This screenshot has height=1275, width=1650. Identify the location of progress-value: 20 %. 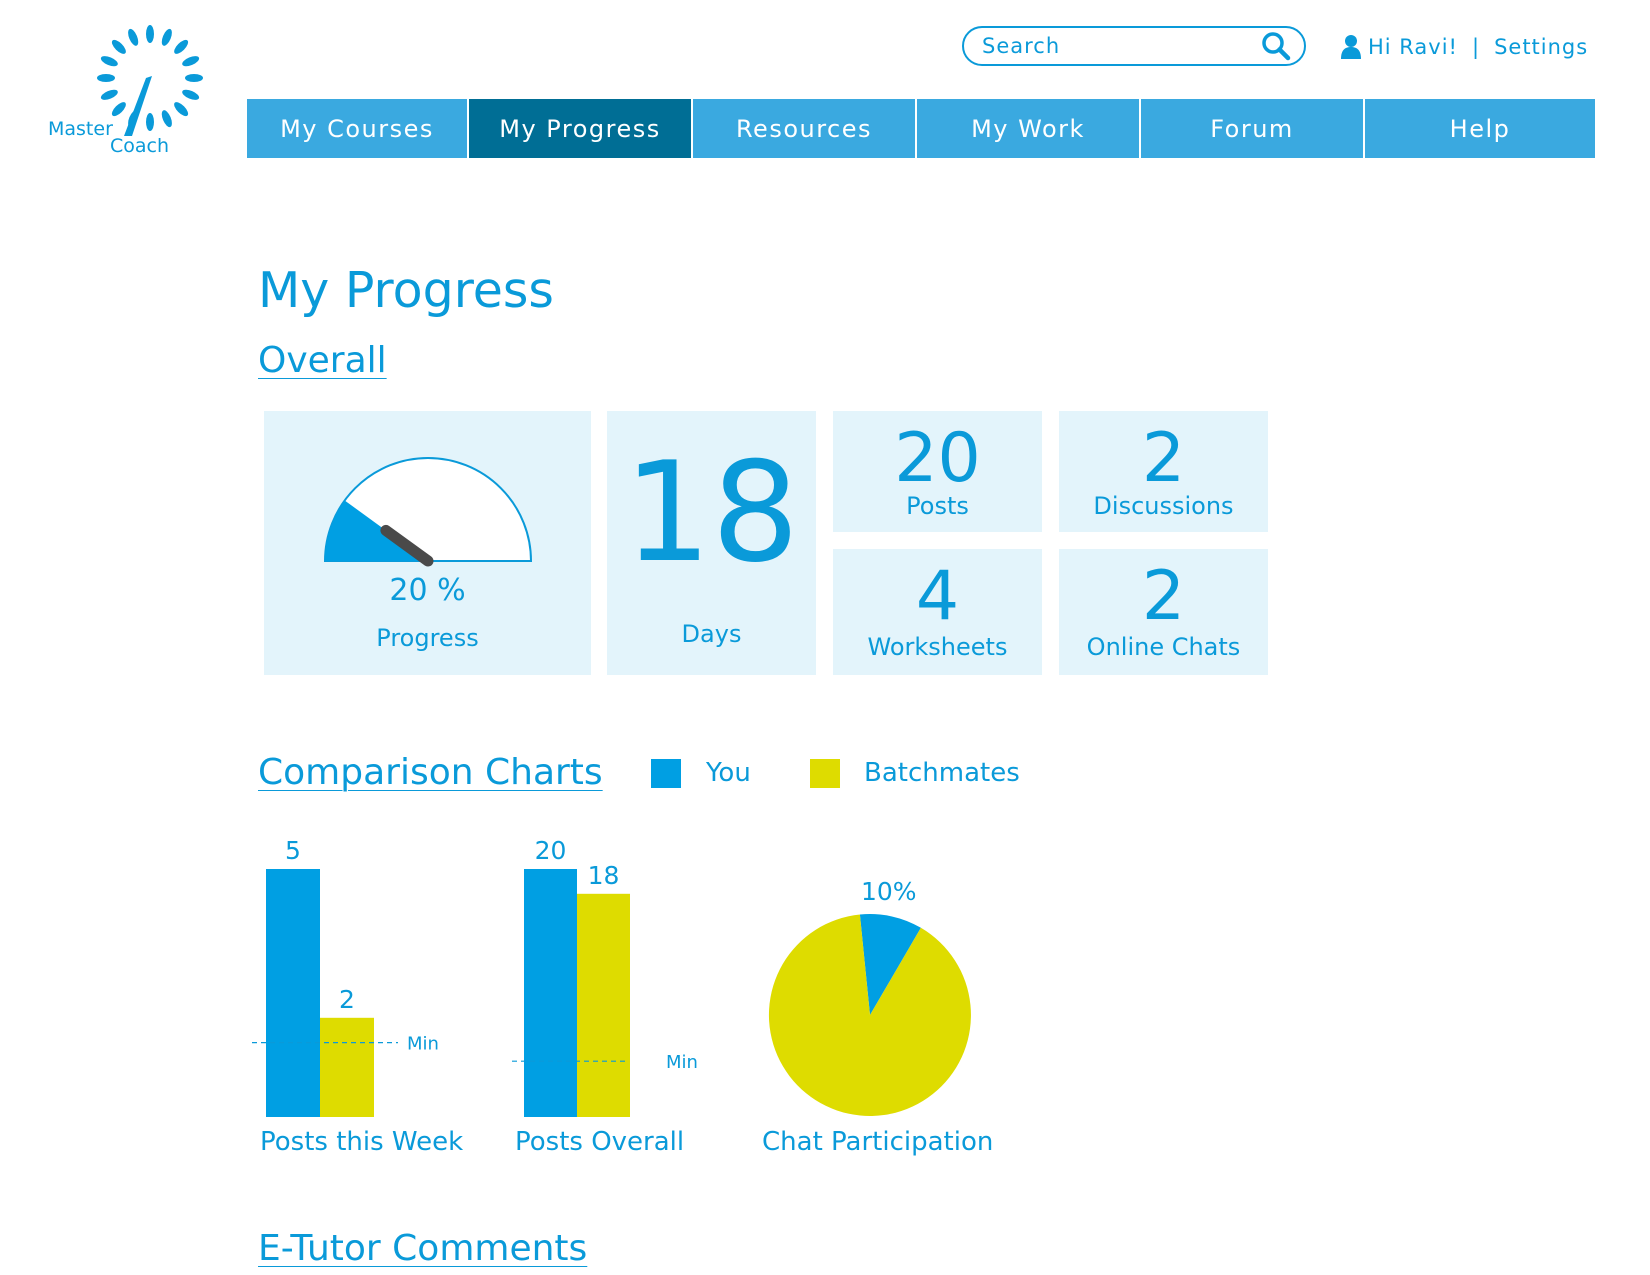
(427, 590).